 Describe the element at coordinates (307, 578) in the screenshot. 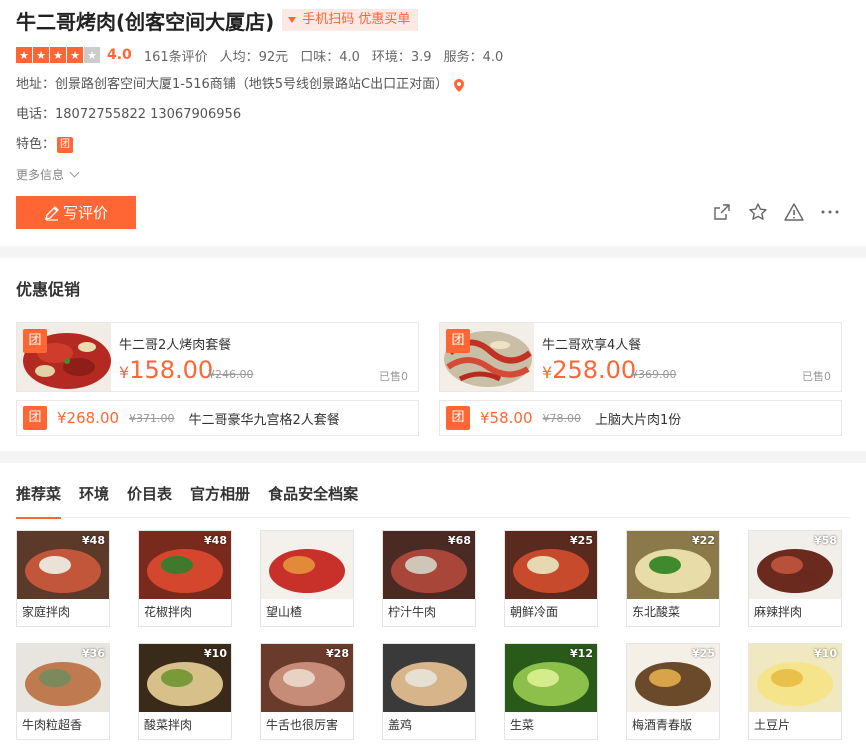

I see `dish-card: 望山楂` at that location.